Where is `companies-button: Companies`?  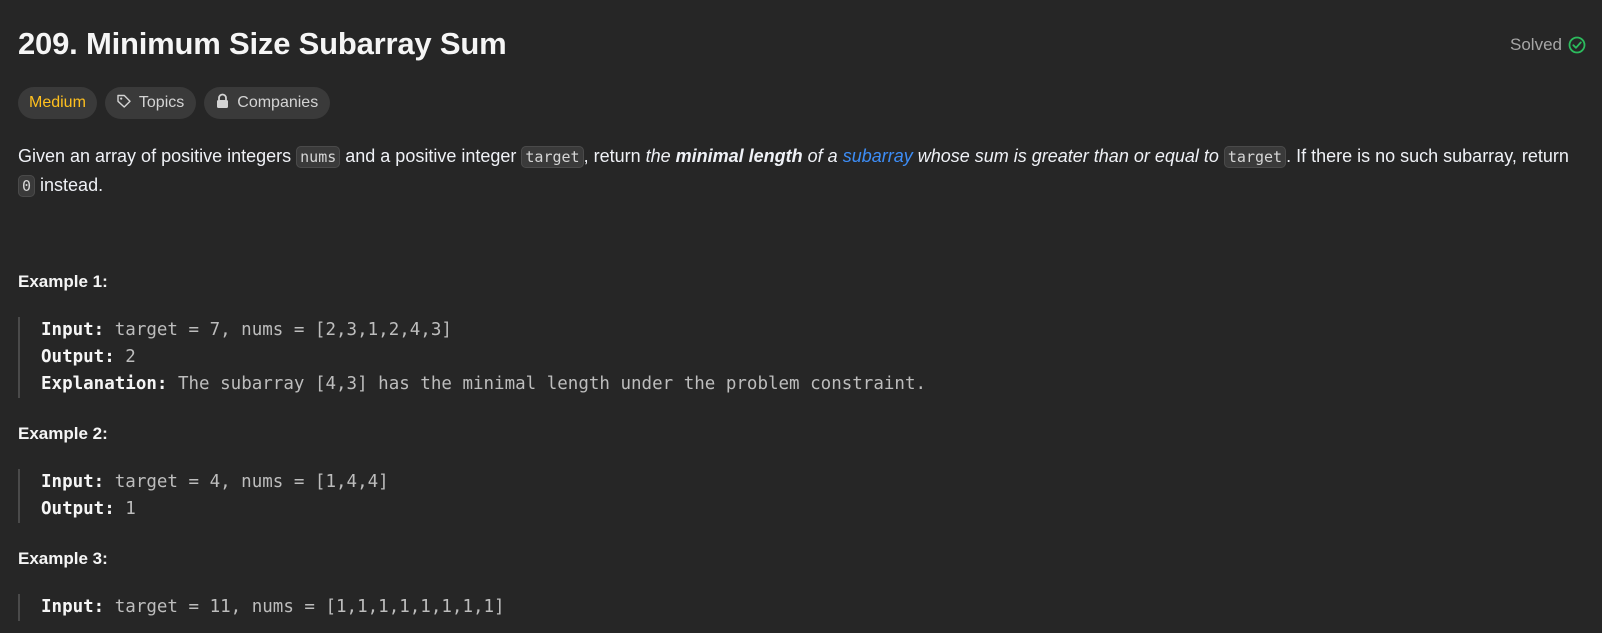
companies-button: Companies is located at coordinates (267, 103).